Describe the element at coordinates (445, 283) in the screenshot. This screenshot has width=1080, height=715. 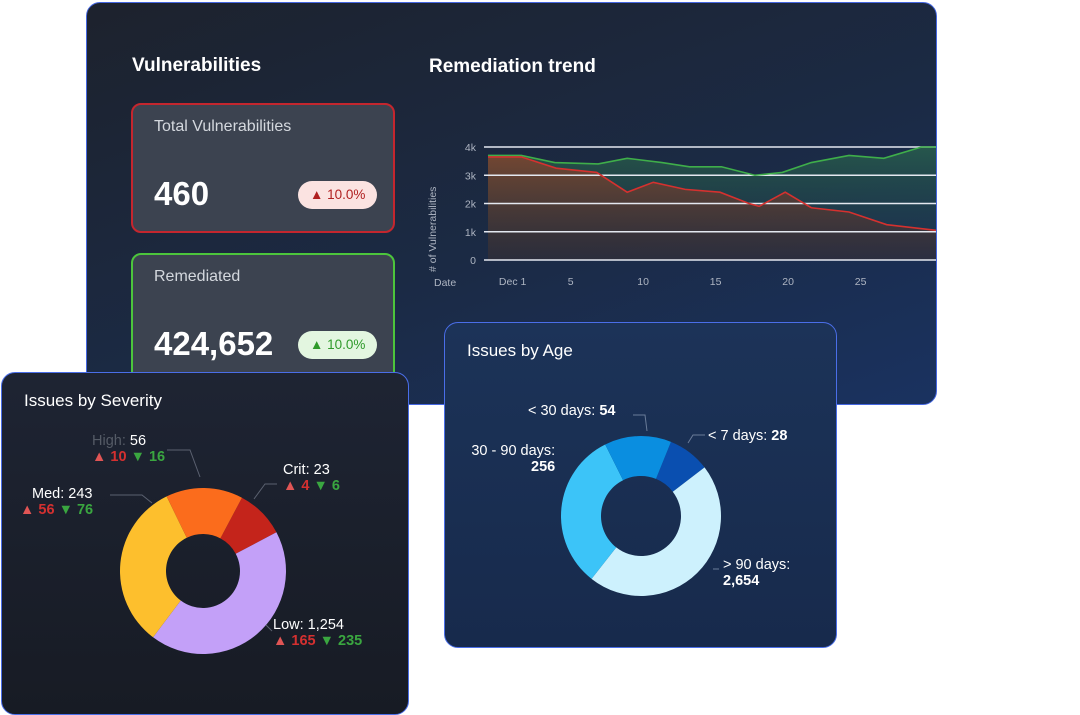
I see `x-axis-label: Date` at that location.